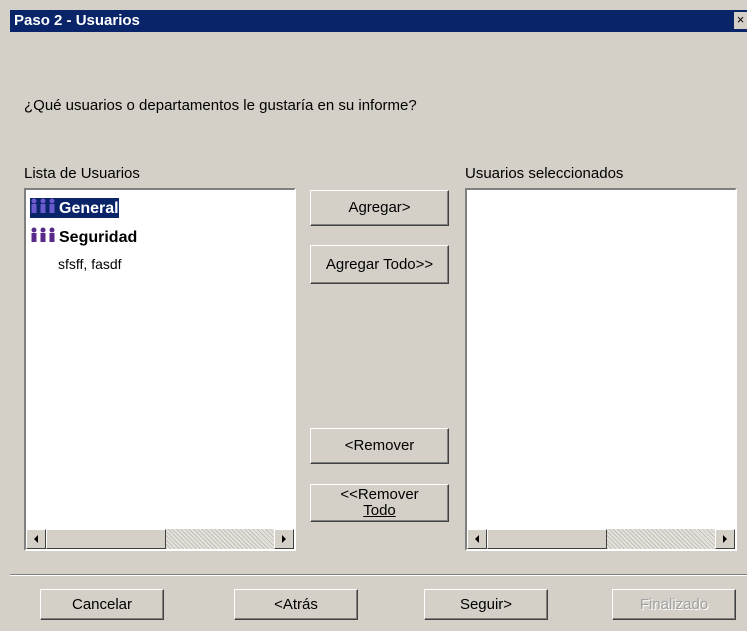 Image resolution: width=747 pixels, height=631 pixels. I want to click on remove-all-label-line2: Todo, so click(379, 510).